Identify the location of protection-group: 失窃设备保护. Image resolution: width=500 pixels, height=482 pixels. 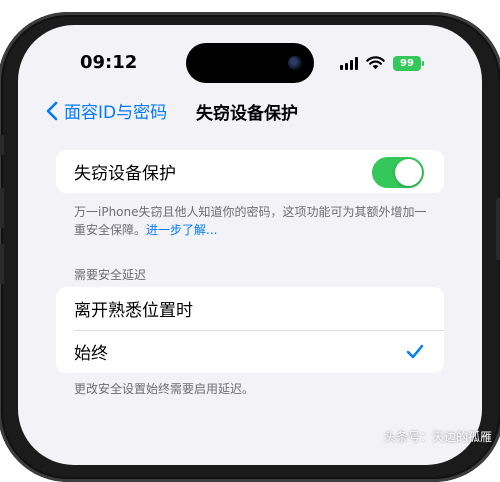
(250, 171).